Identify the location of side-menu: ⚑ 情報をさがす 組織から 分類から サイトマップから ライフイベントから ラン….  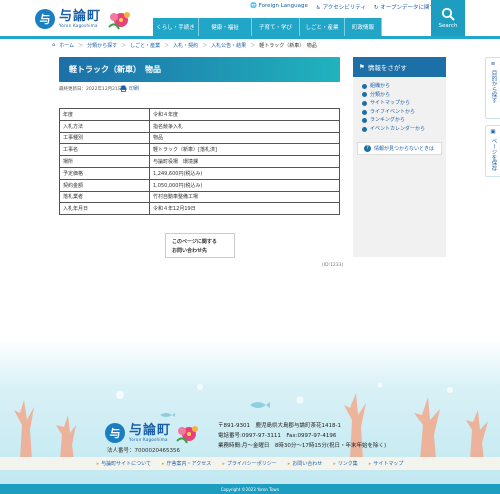
(399, 157).